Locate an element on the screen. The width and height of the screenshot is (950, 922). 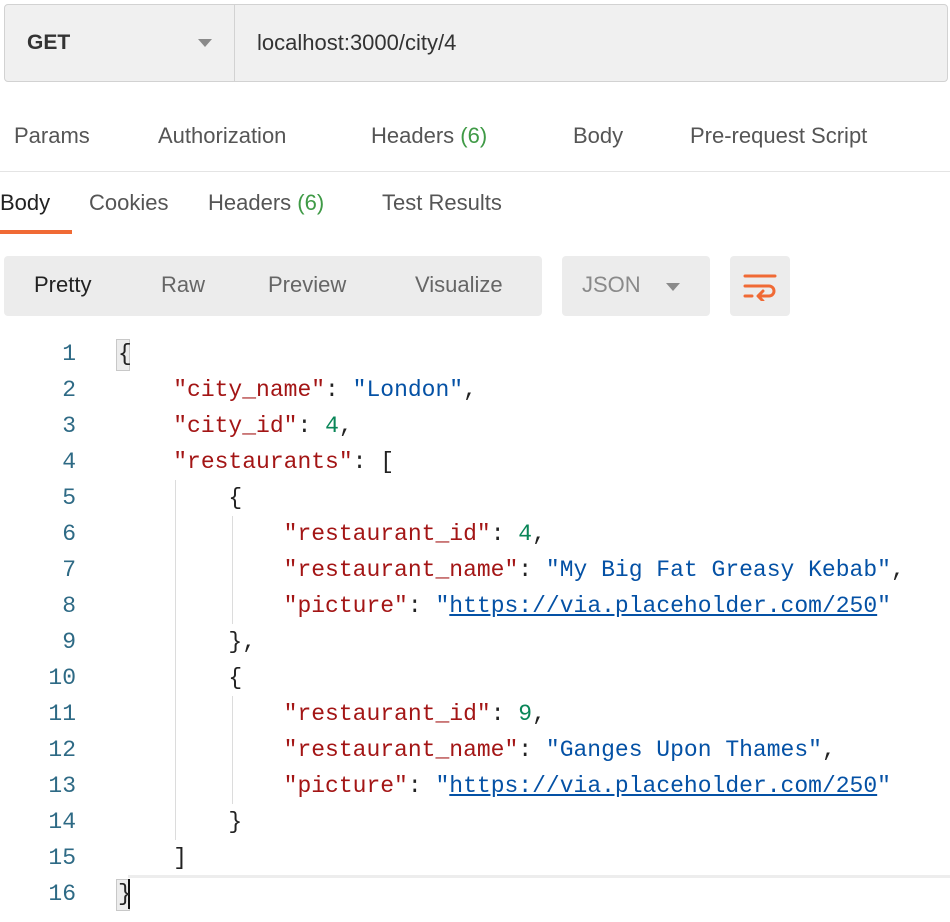
line-number: 15 is located at coordinates (62, 858).